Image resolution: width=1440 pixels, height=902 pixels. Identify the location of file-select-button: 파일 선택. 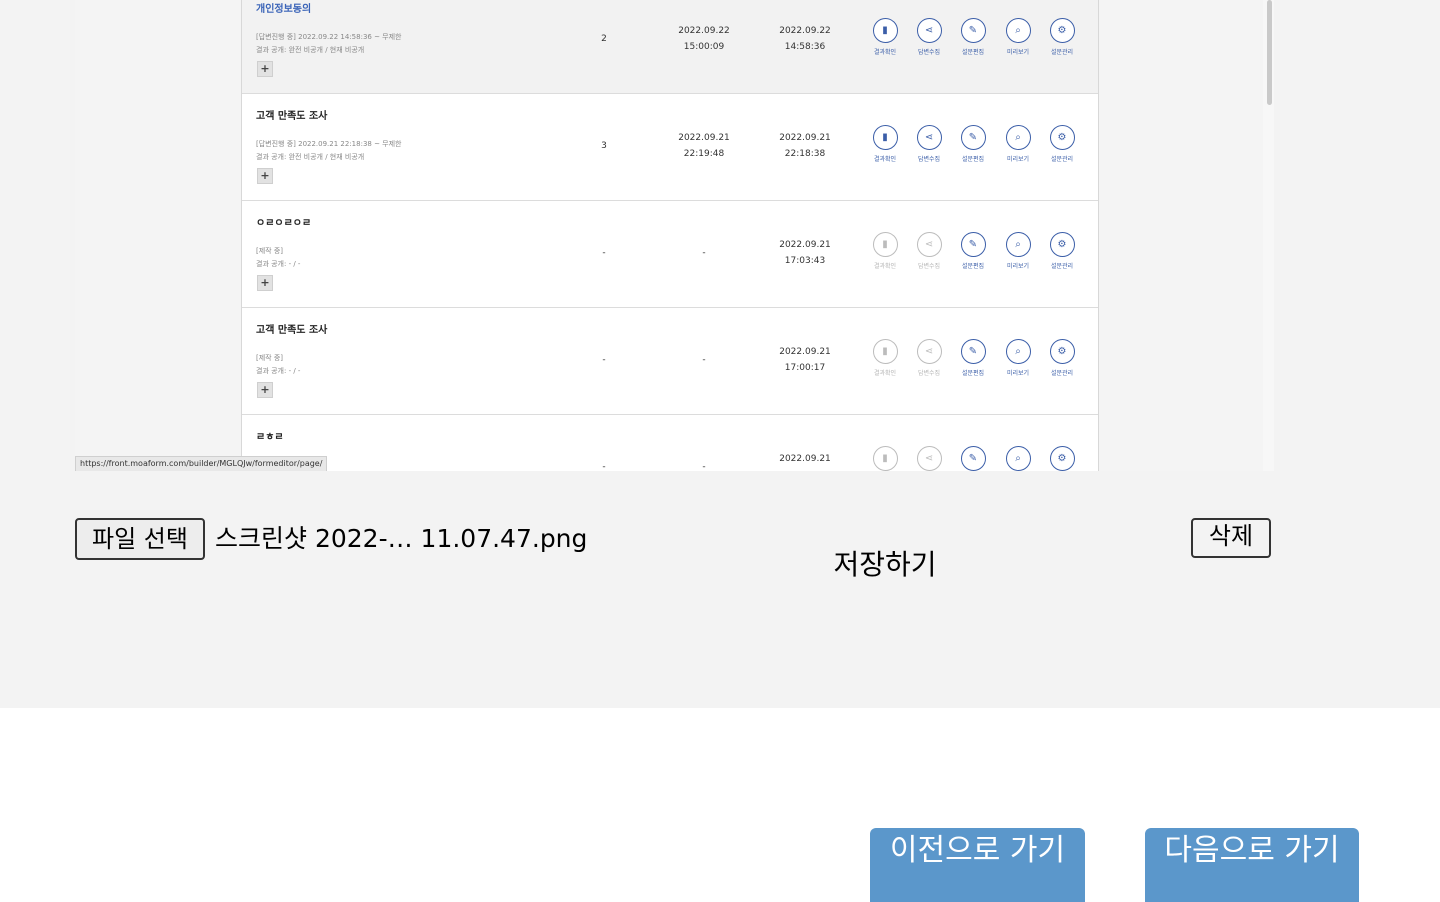
(140, 539).